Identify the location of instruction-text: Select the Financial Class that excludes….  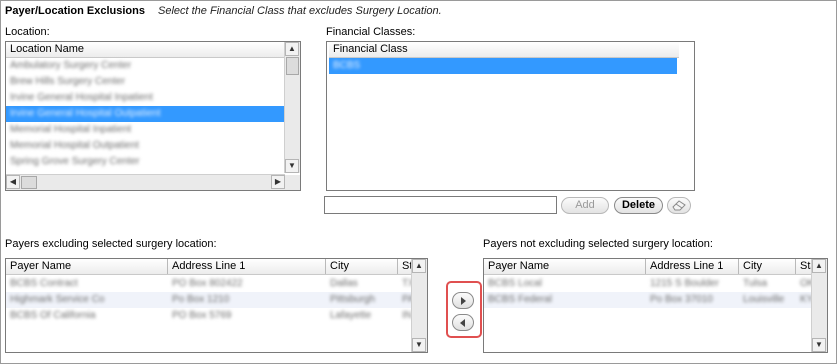
(300, 11).